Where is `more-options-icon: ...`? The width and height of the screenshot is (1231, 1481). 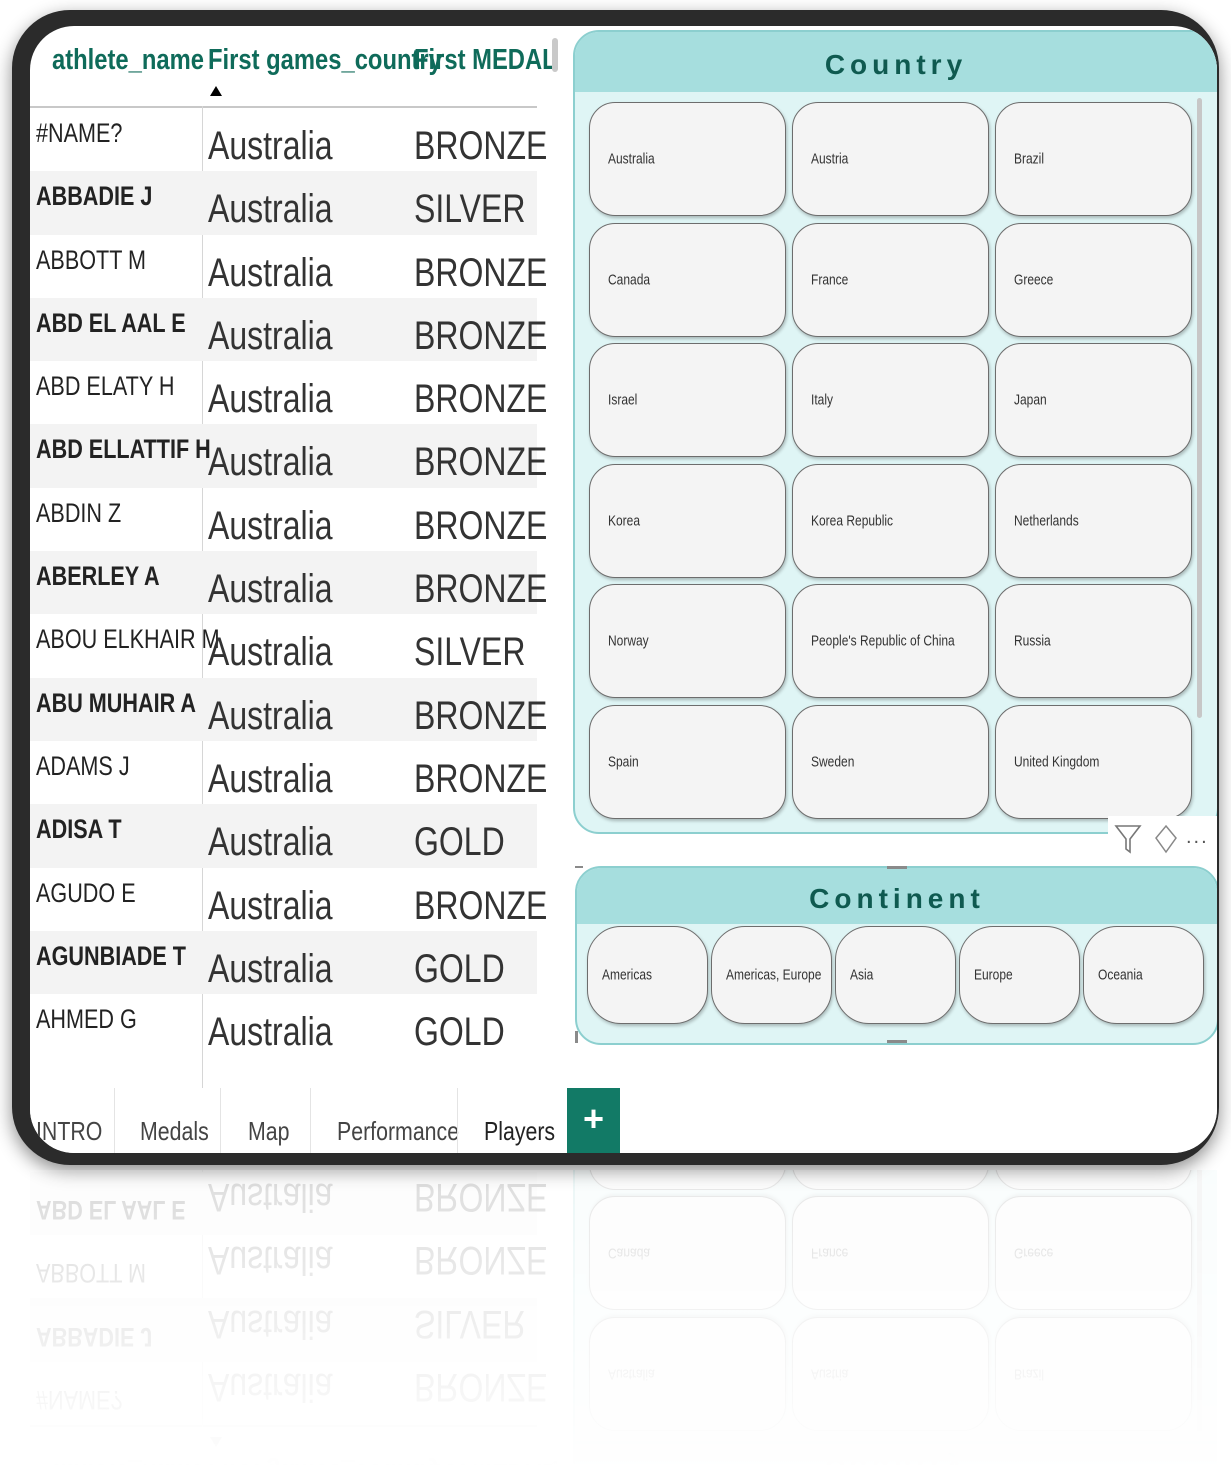
more-options-icon: ... is located at coordinates (1197, 837).